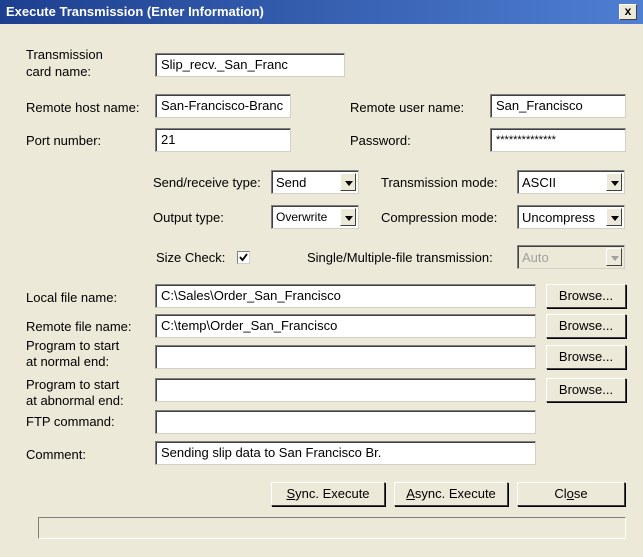  Describe the element at coordinates (79, 326) in the screenshot. I see `remote-file-label: Remote file name:` at that location.